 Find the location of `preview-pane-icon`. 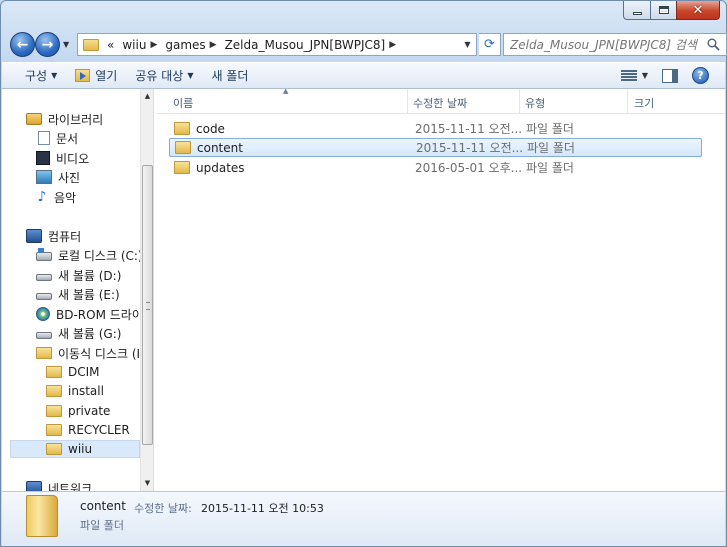

preview-pane-icon is located at coordinates (670, 75).